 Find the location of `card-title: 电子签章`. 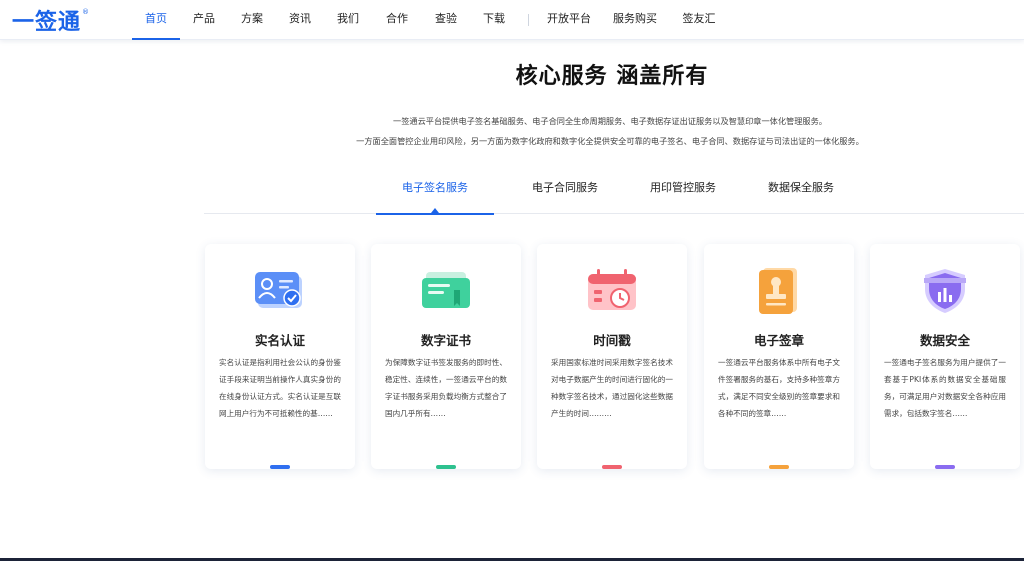

card-title: 电子签章 is located at coordinates (778, 340).